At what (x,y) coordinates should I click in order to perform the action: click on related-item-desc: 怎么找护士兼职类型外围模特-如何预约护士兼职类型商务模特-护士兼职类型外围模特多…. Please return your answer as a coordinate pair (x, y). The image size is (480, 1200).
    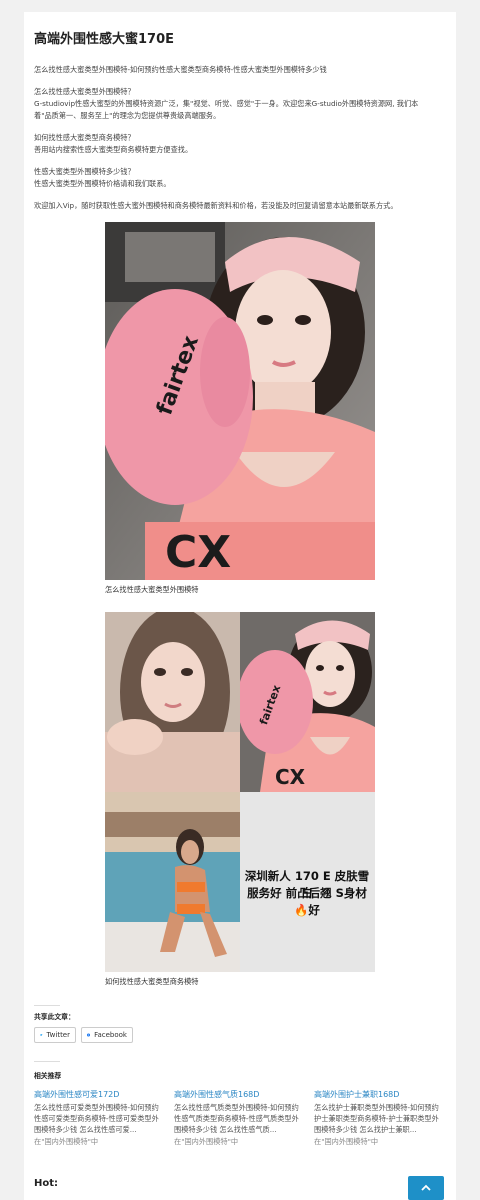
    Looking at the image, I should click on (376, 1118).